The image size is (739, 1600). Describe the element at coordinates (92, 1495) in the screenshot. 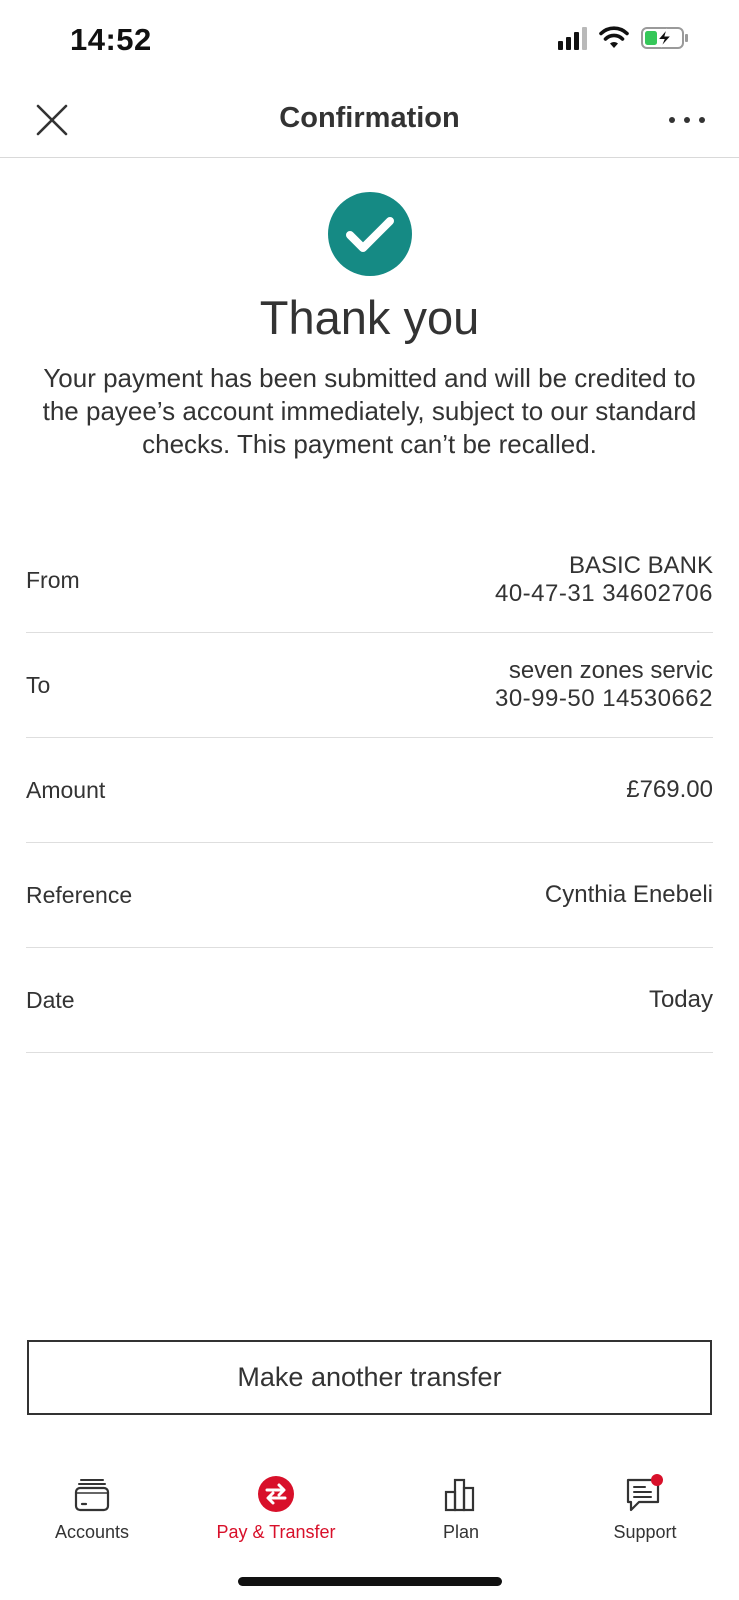

I see `wallet-icon` at that location.